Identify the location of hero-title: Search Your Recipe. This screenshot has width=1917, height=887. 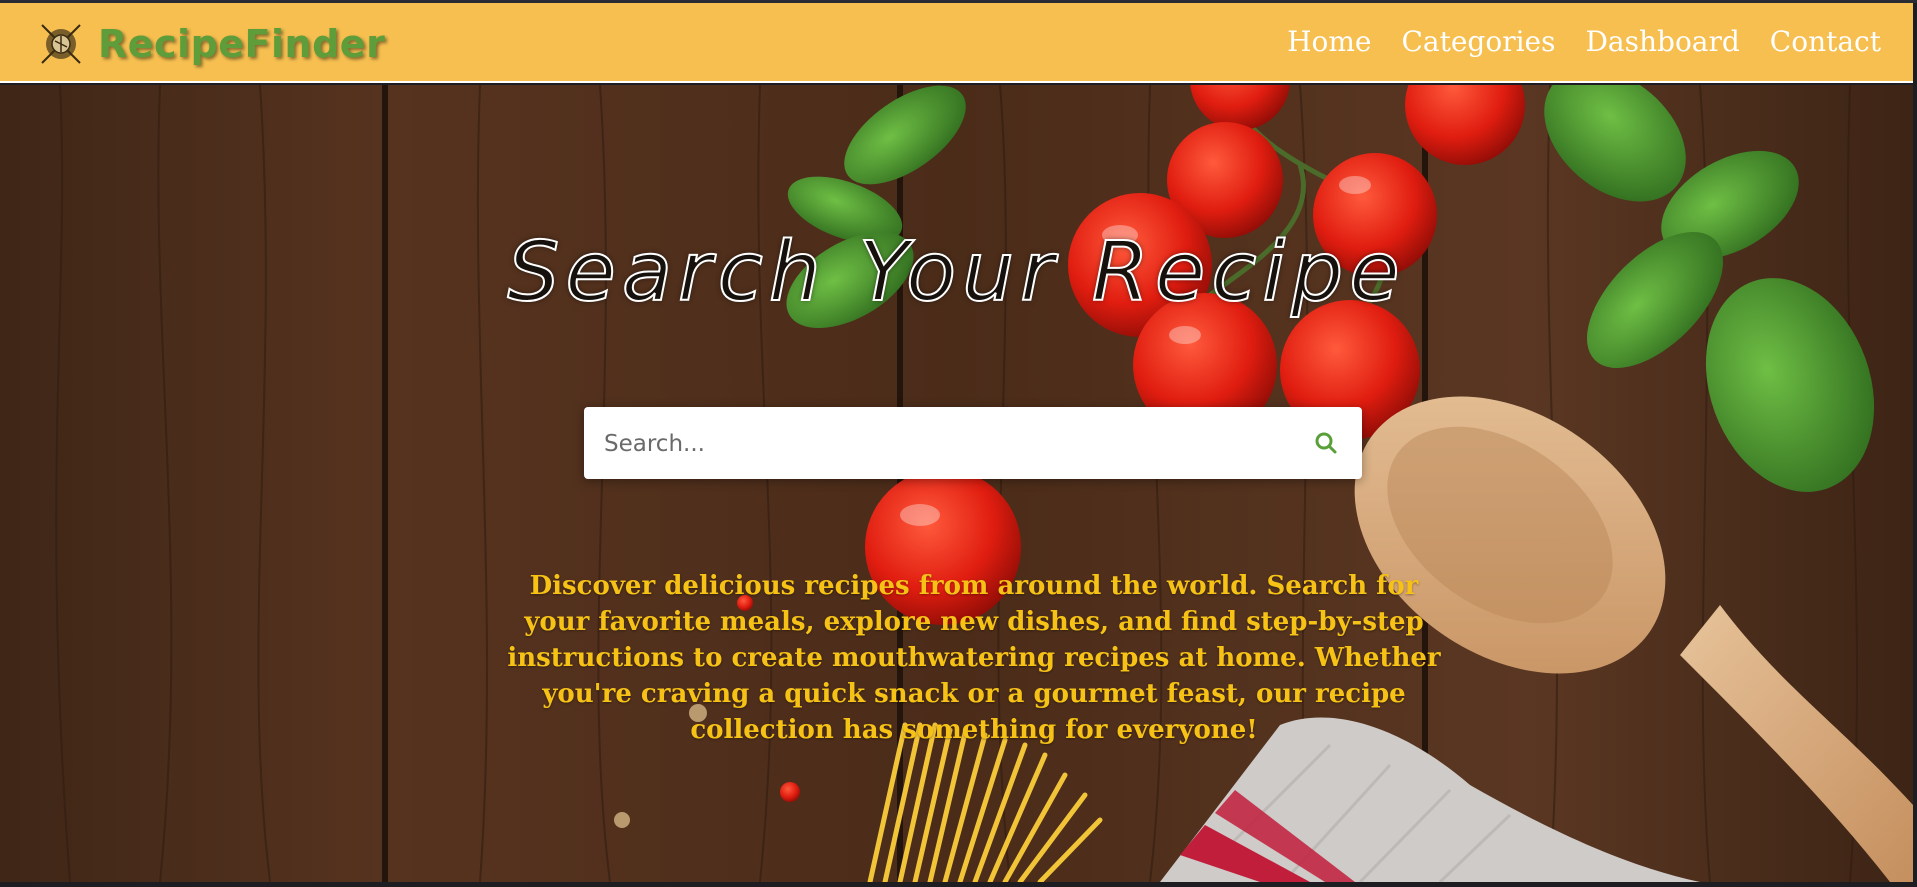
(956, 272).